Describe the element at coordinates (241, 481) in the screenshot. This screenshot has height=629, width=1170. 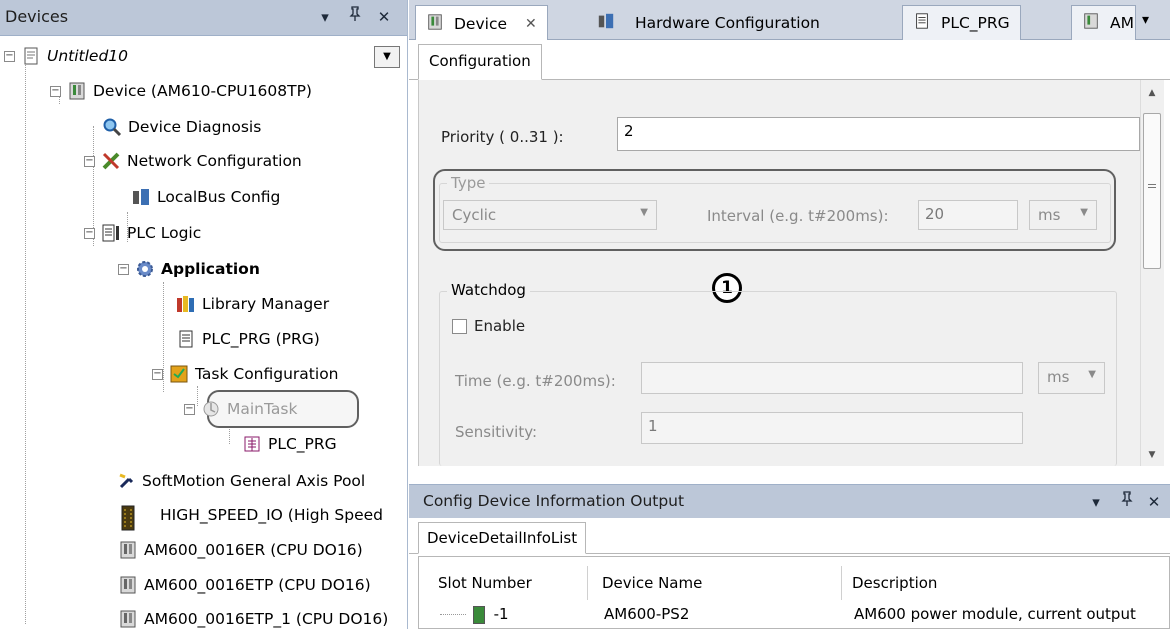
I see `tree-item-softmotion: SoftMotion General Axis Pool` at that location.